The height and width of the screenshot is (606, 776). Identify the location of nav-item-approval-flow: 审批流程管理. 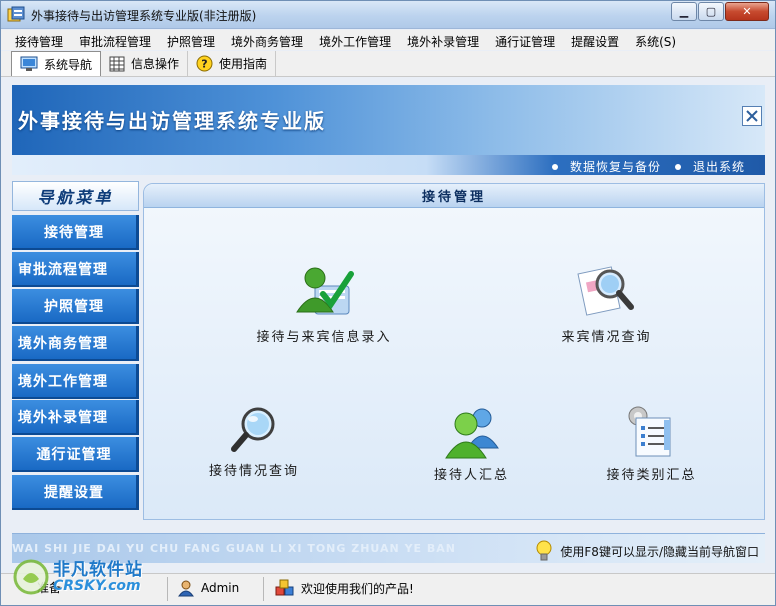
(75, 269).